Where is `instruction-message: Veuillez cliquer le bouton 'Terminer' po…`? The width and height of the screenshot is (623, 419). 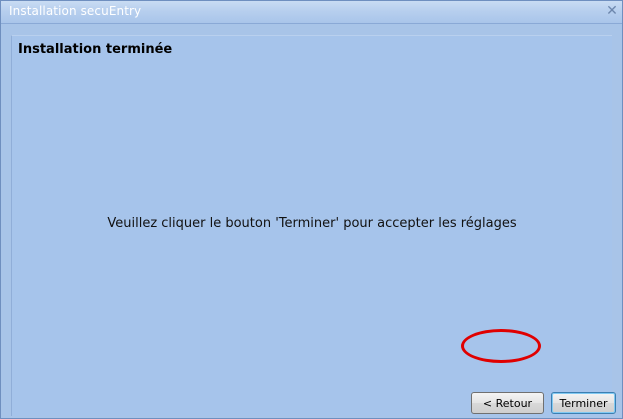
instruction-message: Veuillez cliquer le bouton 'Terminer' po… is located at coordinates (312, 223).